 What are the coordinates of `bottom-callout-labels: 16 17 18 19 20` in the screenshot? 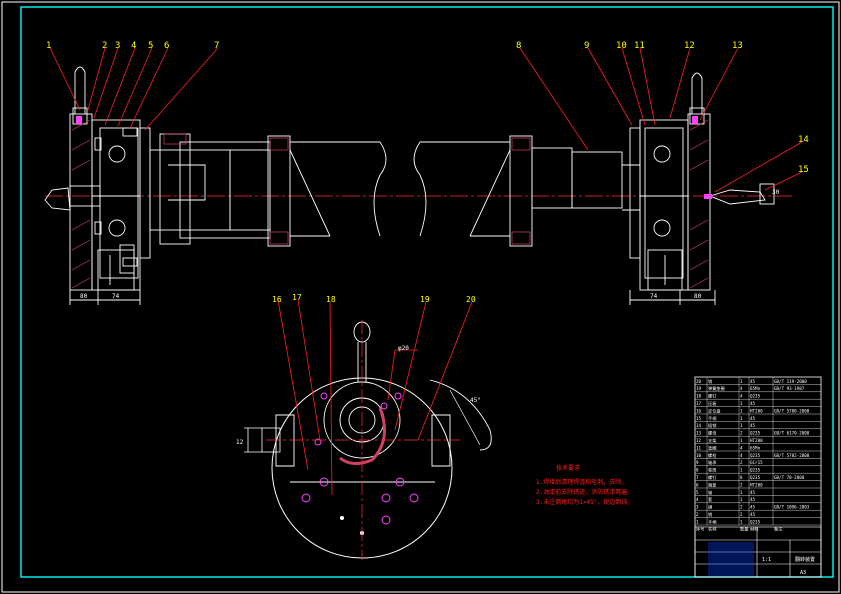 It's located at (374, 298).